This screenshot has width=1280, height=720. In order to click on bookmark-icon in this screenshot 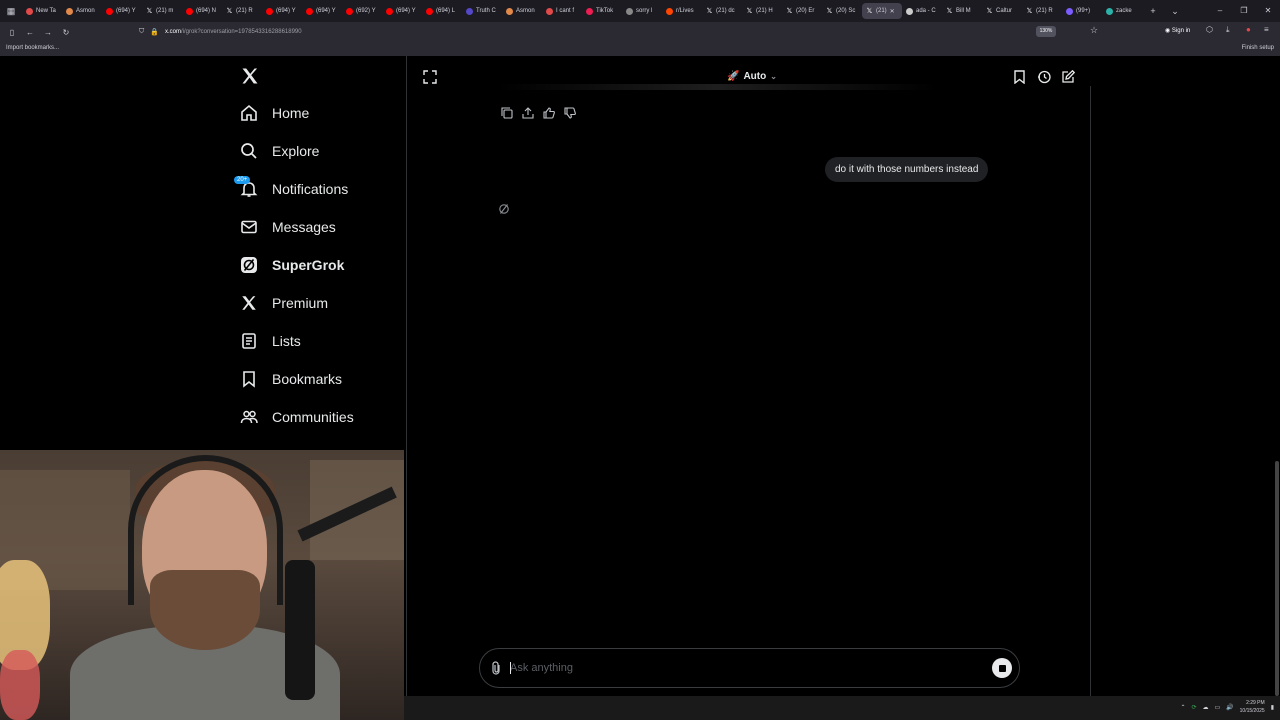, I will do `click(1020, 77)`.